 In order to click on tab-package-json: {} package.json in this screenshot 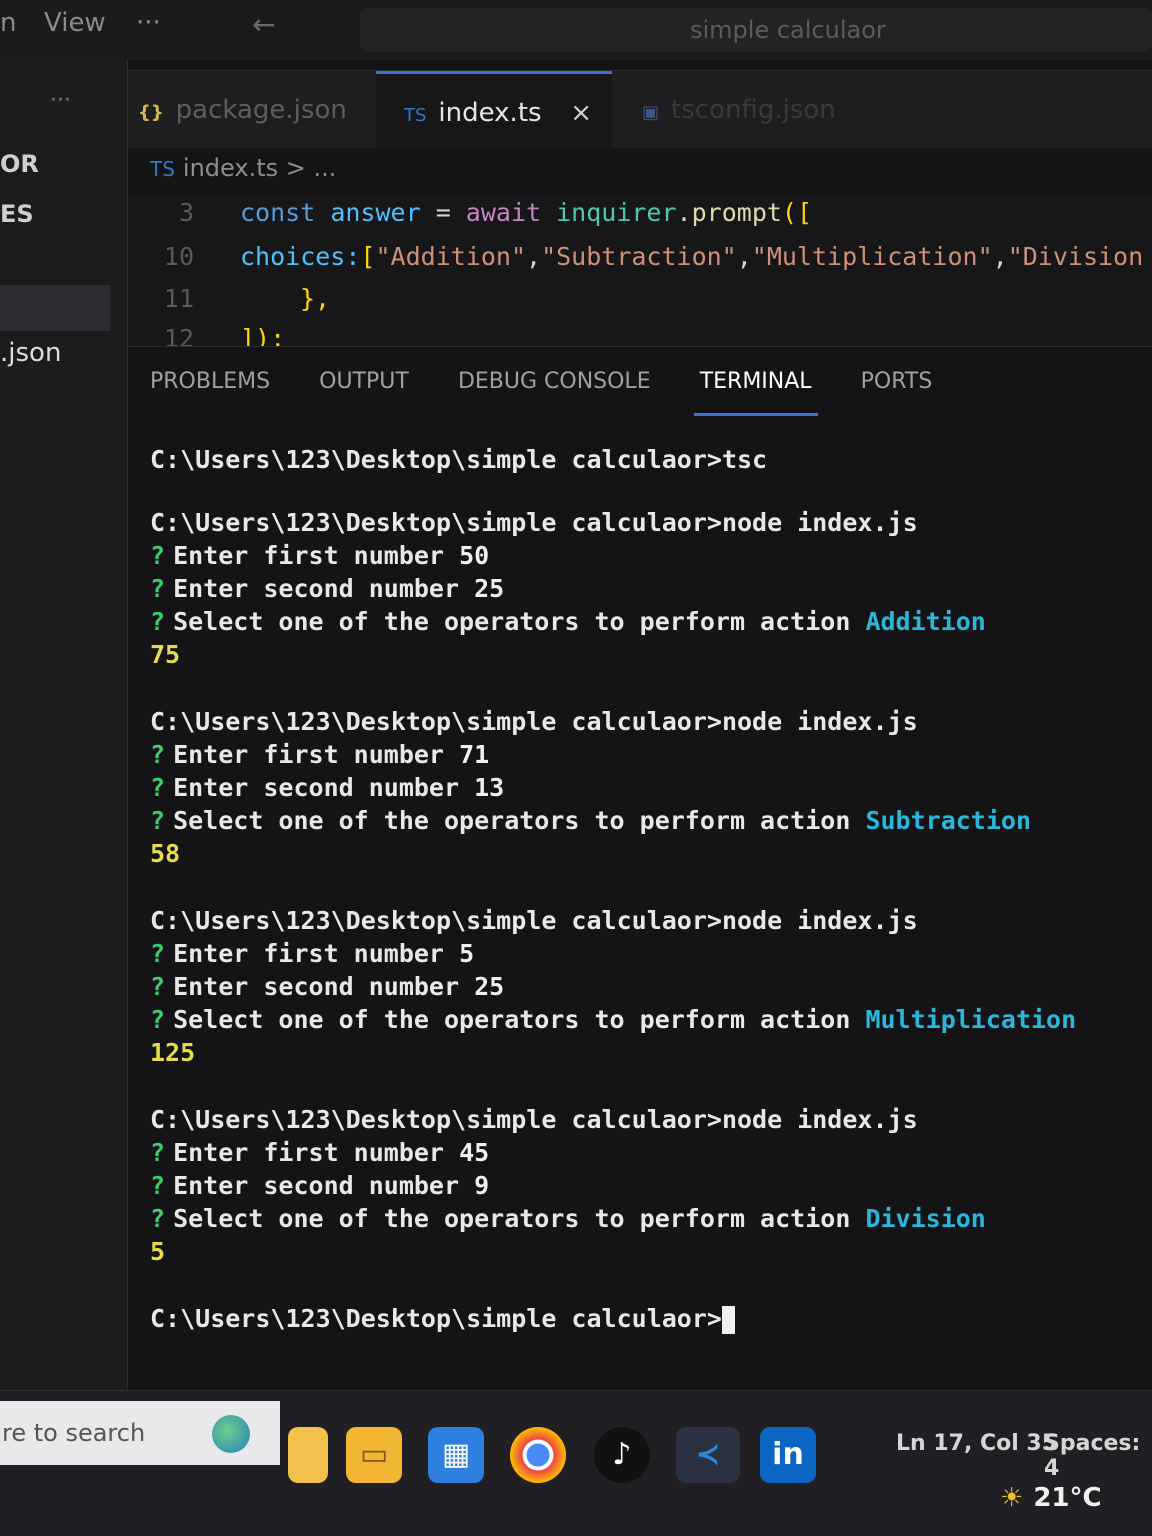, I will do `click(263, 110)`.